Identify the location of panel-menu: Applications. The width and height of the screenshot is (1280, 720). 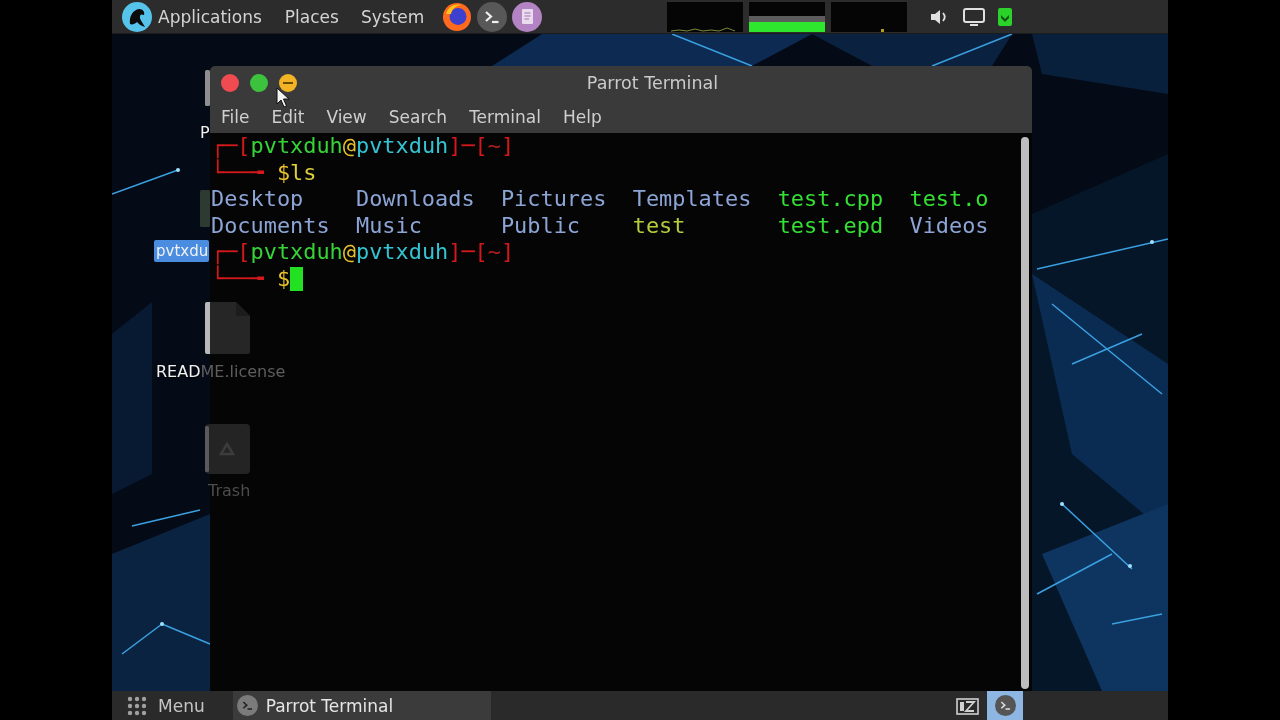
(192, 16).